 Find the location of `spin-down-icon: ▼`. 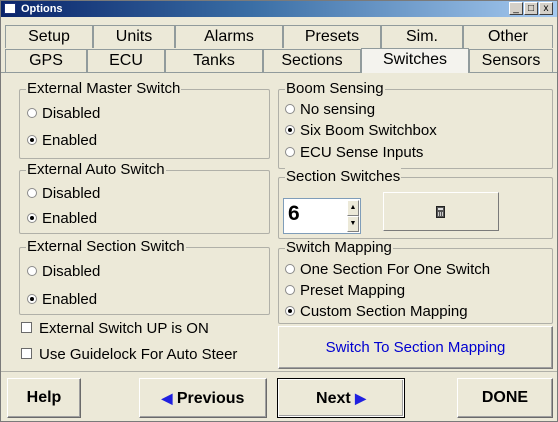

spin-down-icon: ▼ is located at coordinates (353, 224).